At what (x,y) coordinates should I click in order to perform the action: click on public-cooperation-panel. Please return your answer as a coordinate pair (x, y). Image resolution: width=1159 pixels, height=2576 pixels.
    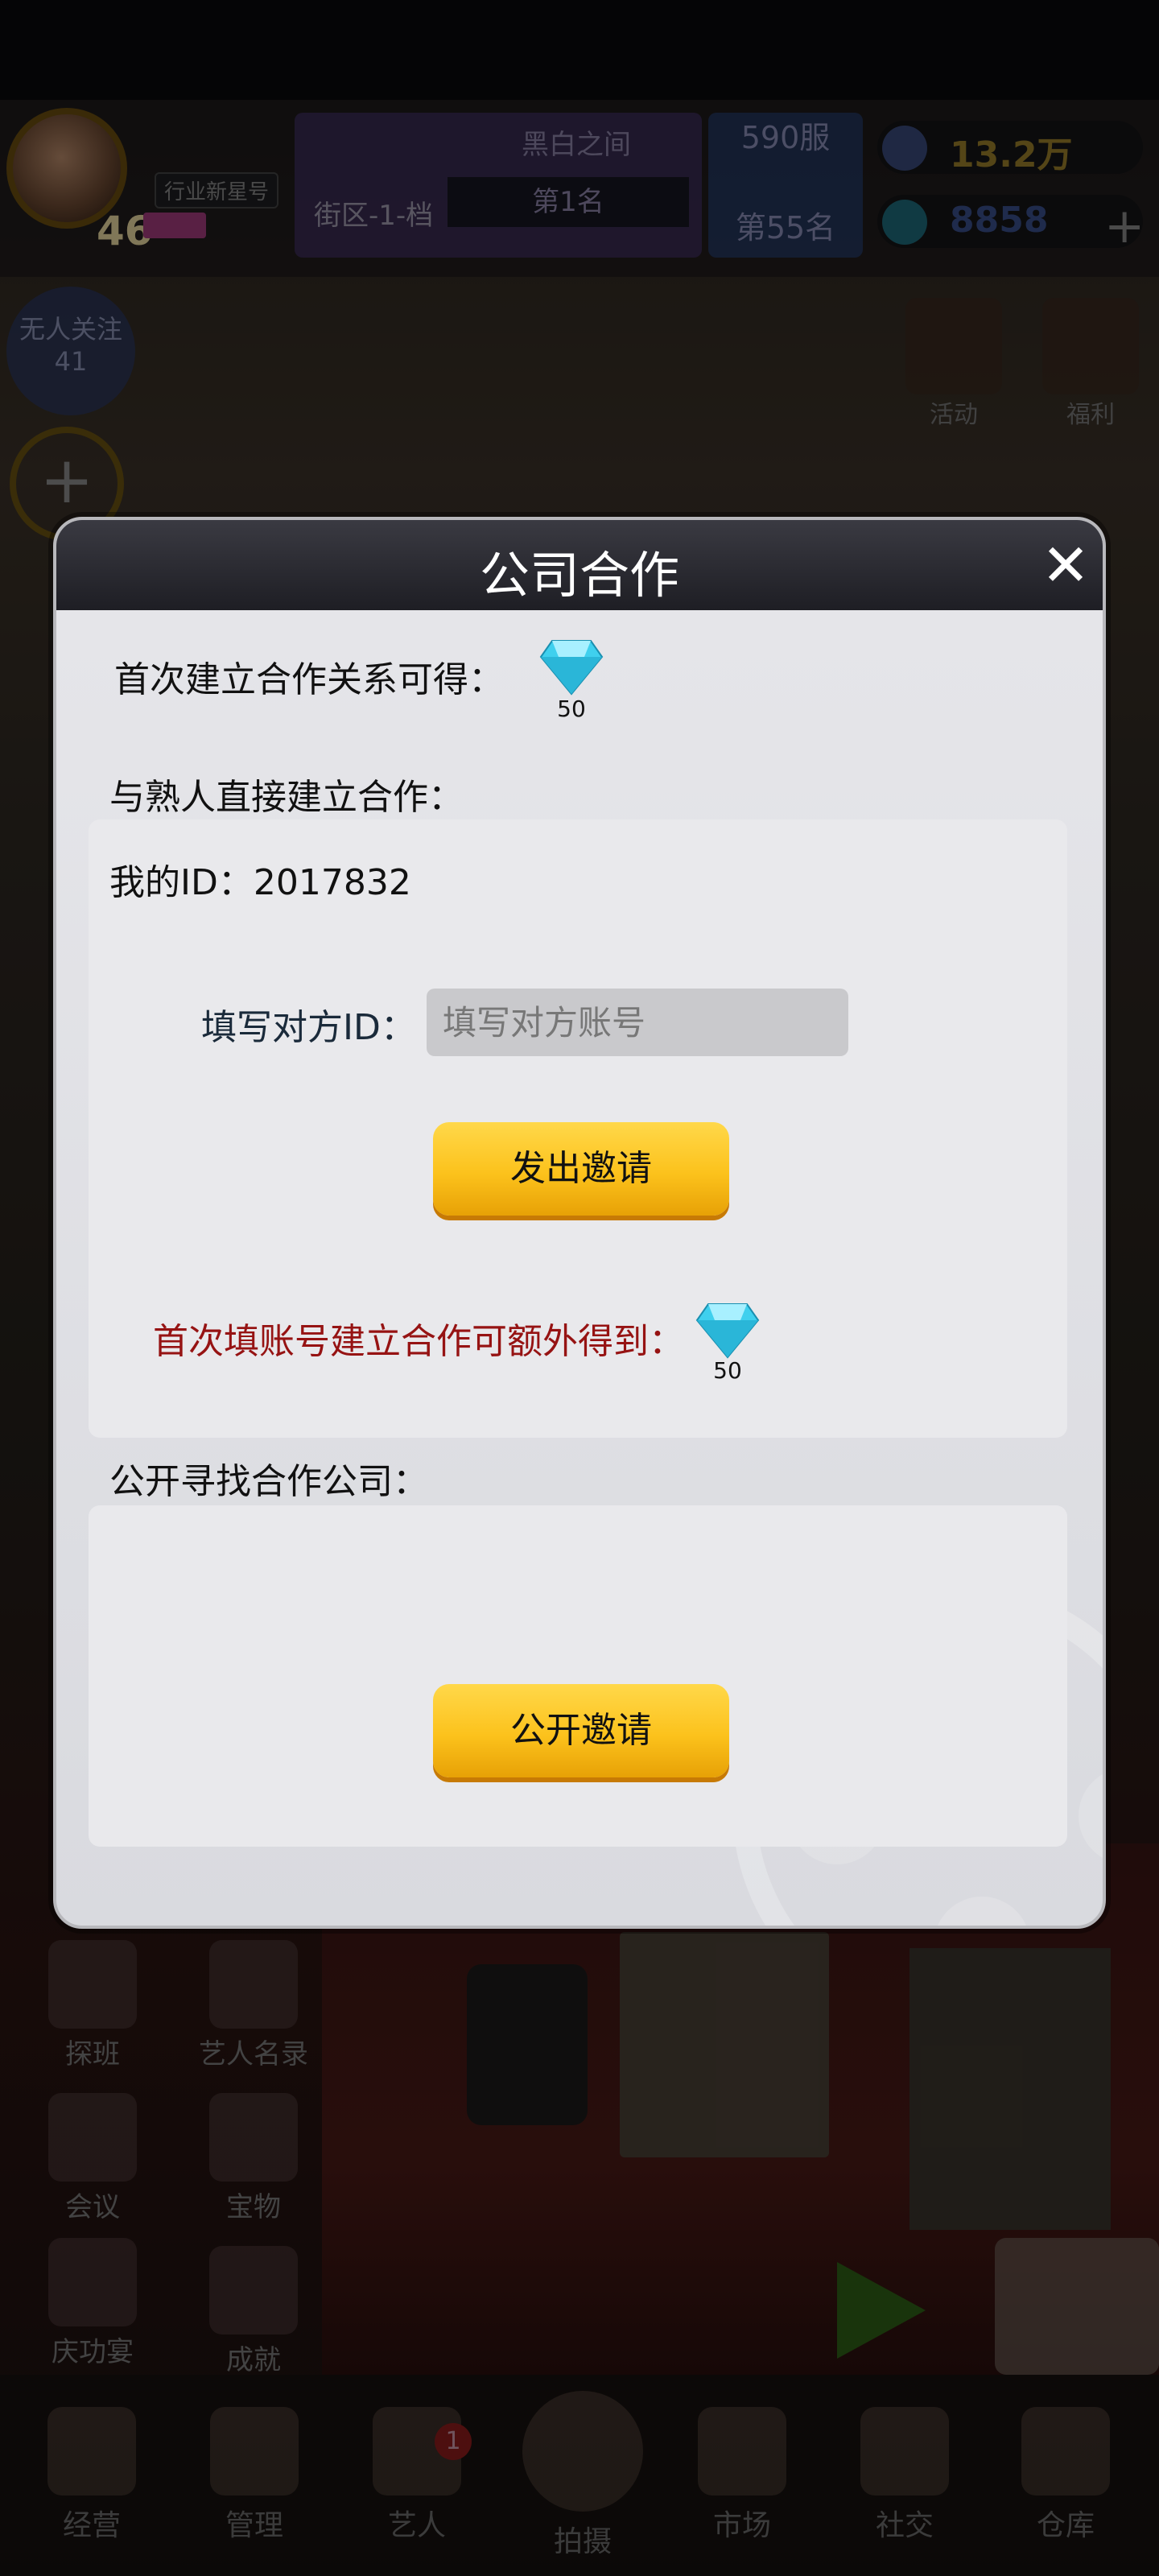
    Looking at the image, I should click on (578, 1676).